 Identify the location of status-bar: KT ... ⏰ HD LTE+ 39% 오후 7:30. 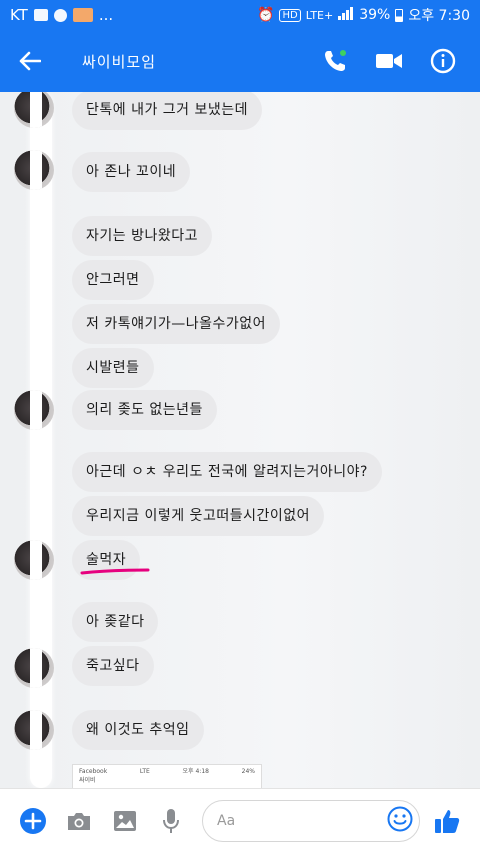
(240, 15).